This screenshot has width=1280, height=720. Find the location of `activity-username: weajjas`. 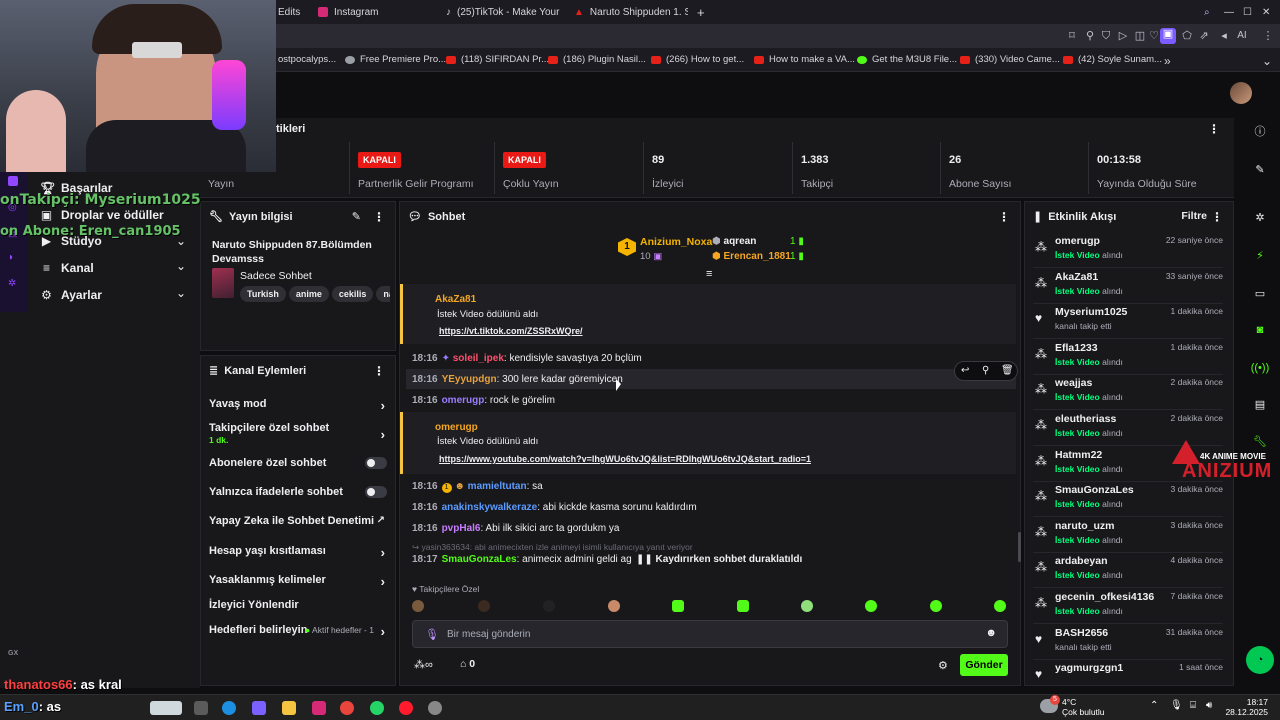

activity-username: weajjas is located at coordinates (1073, 383).